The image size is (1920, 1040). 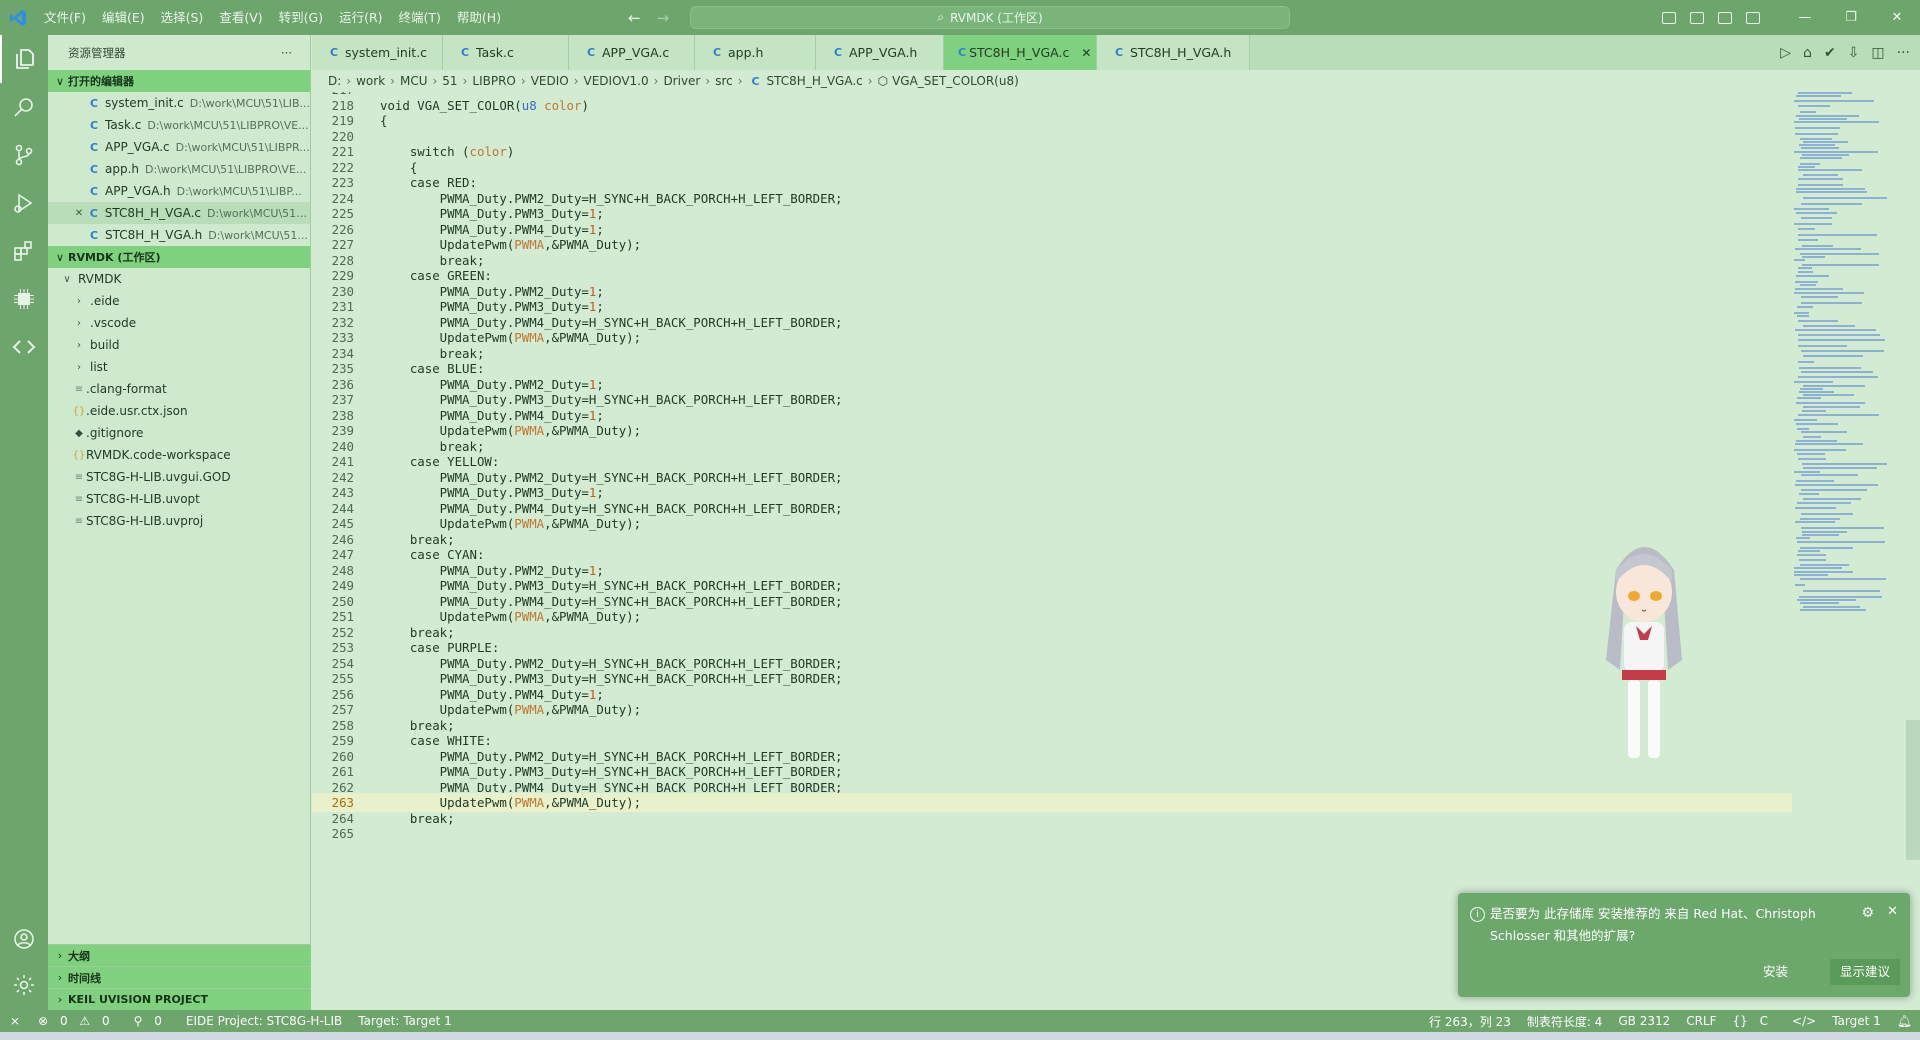 What do you see at coordinates (370, 81) in the screenshot?
I see `breadcrumb-item: work` at bounding box center [370, 81].